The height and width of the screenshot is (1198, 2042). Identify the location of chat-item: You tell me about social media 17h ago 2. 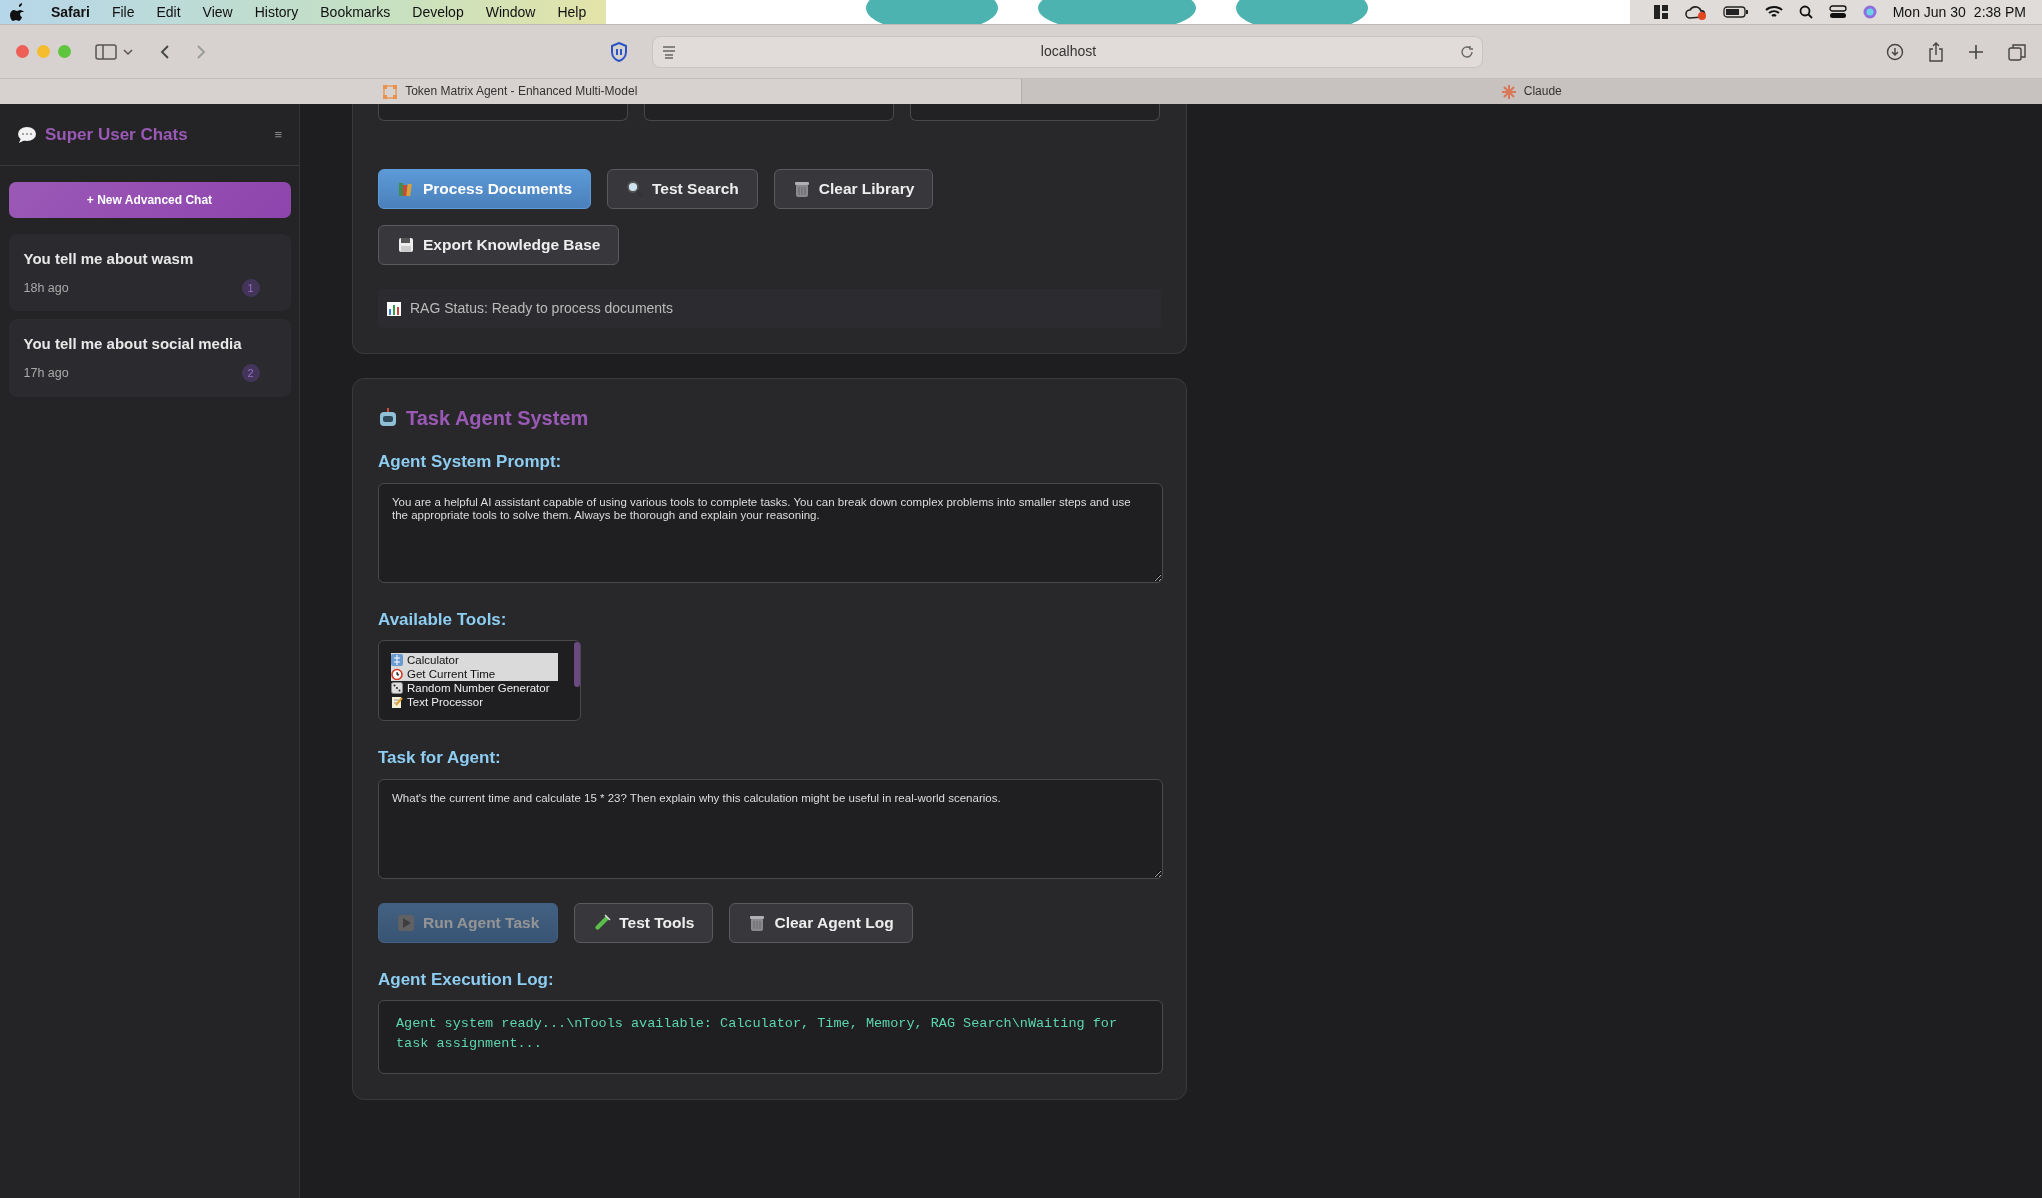
(149, 358).